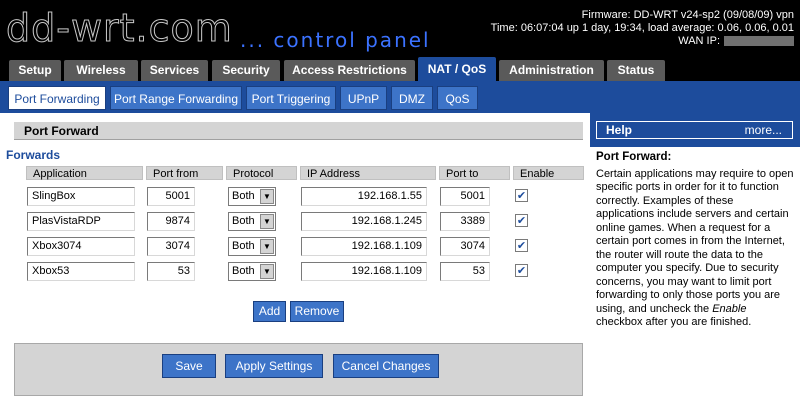  Describe the element at coordinates (171, 246) in the screenshot. I see `port-from-input: 3074` at that location.